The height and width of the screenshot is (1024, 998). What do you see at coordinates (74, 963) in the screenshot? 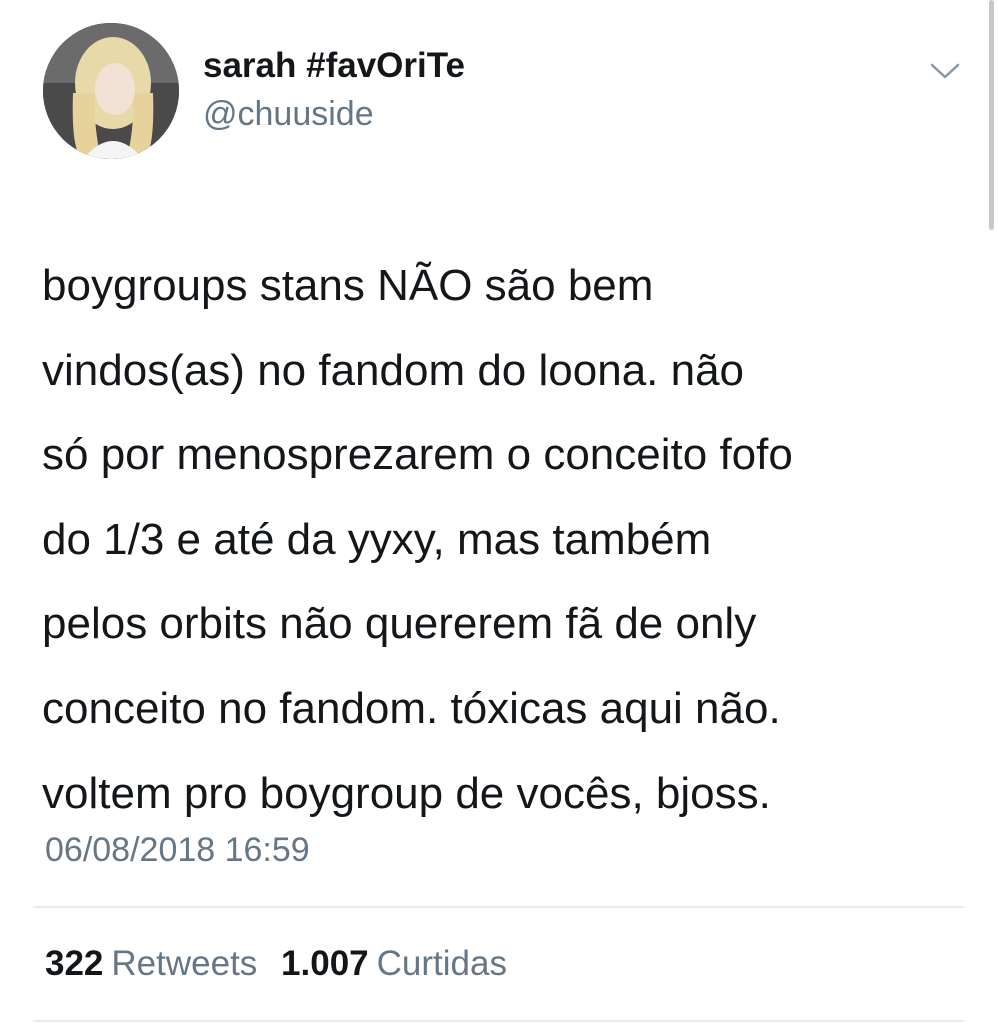
I see `retweets-count: 322` at bounding box center [74, 963].